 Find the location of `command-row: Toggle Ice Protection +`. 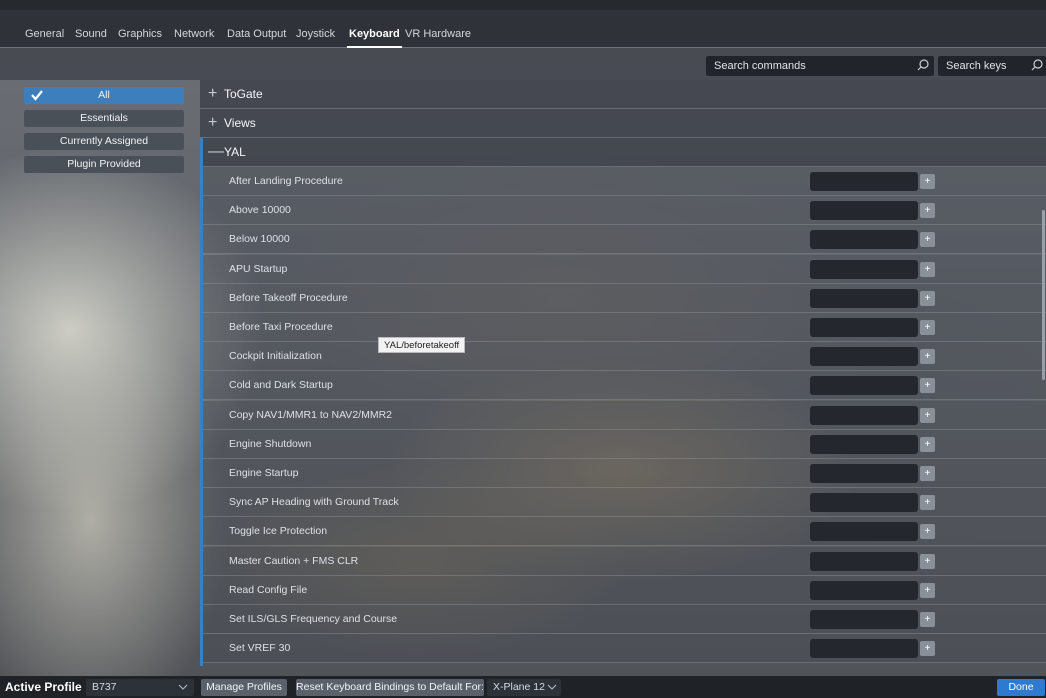

command-row: Toggle Ice Protection + is located at coordinates (624, 532).